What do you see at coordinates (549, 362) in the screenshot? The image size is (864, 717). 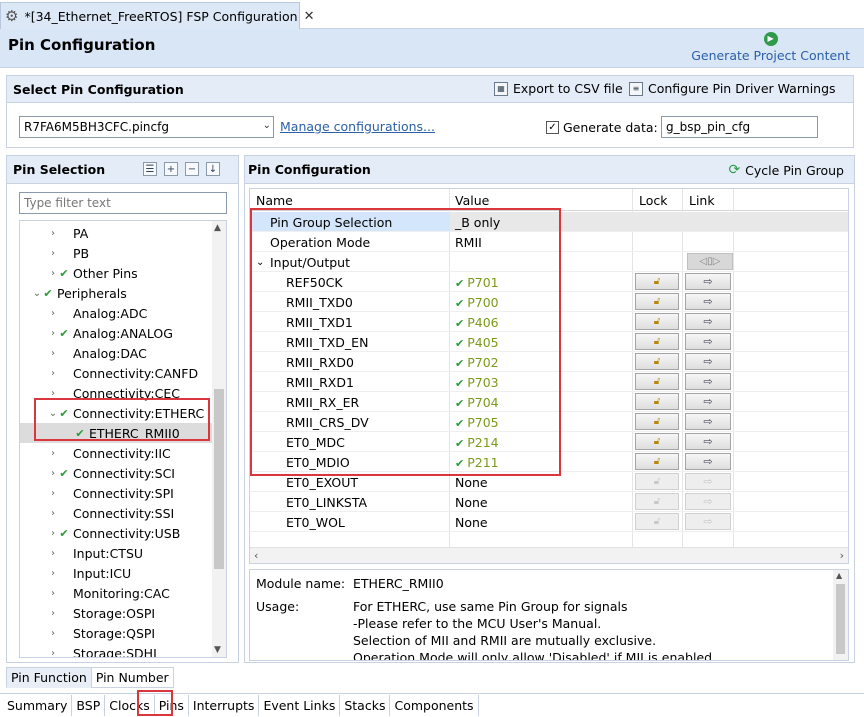 I see `table-row: RMII_RXD0 ✔ P702 🔓︎ ⇨` at bounding box center [549, 362].